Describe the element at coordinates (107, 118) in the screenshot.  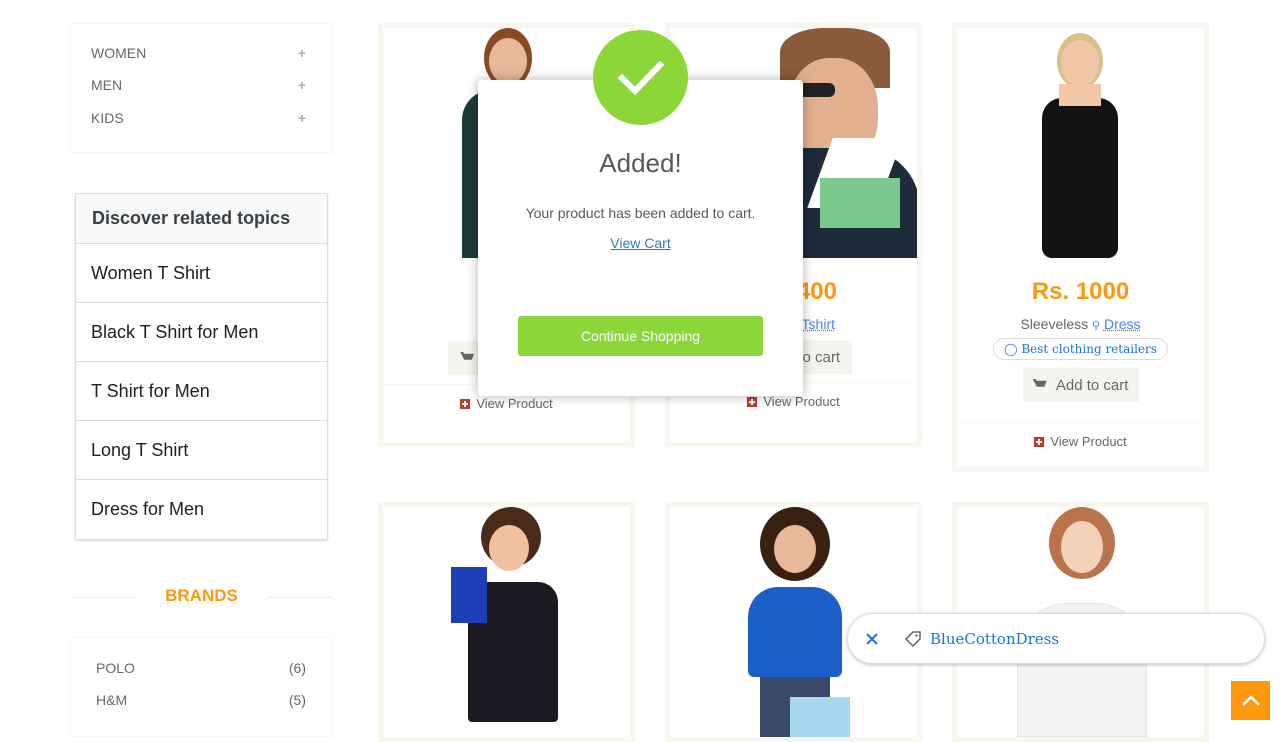
I see `category-label: KIDS` at that location.